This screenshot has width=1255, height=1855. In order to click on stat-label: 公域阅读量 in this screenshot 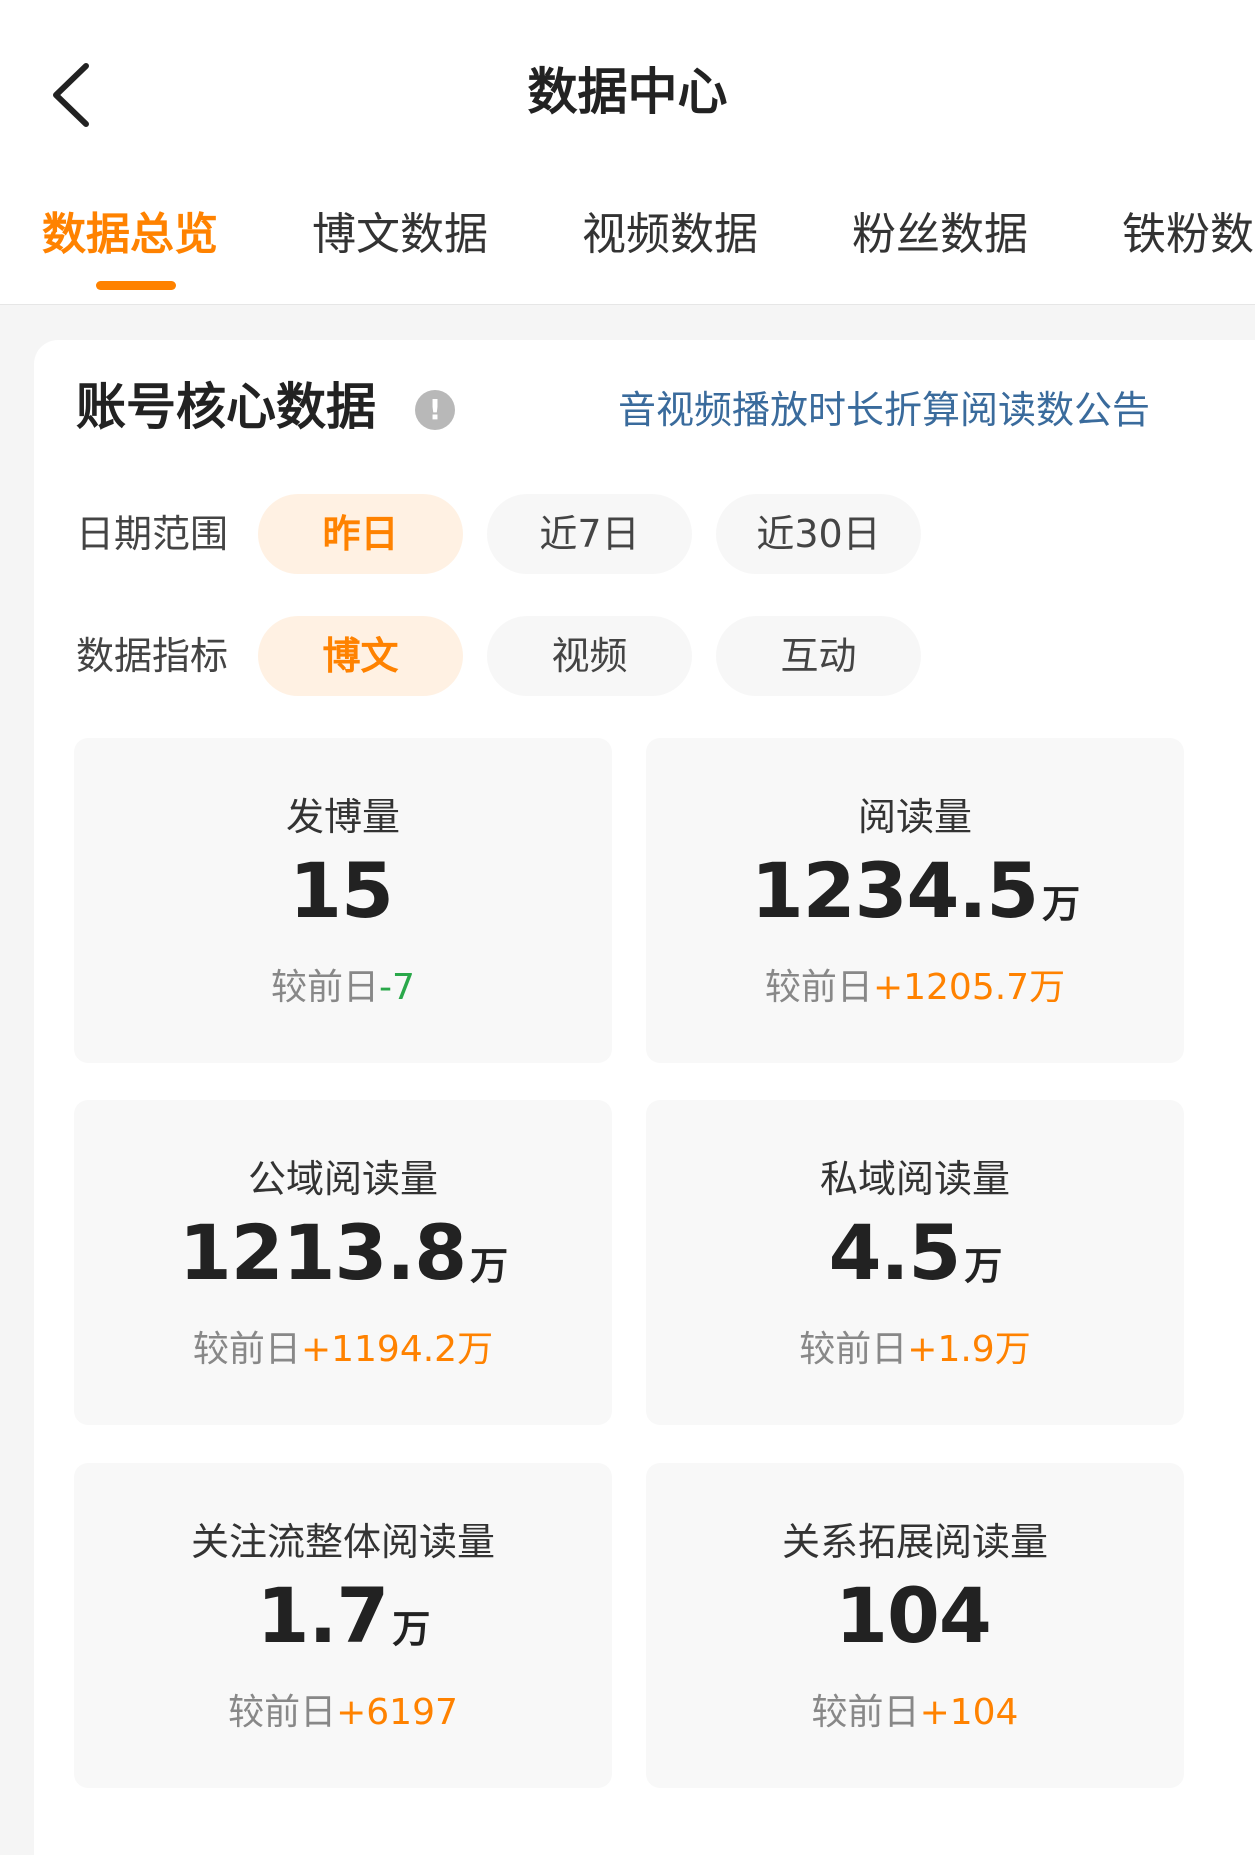, I will do `click(342, 1179)`.